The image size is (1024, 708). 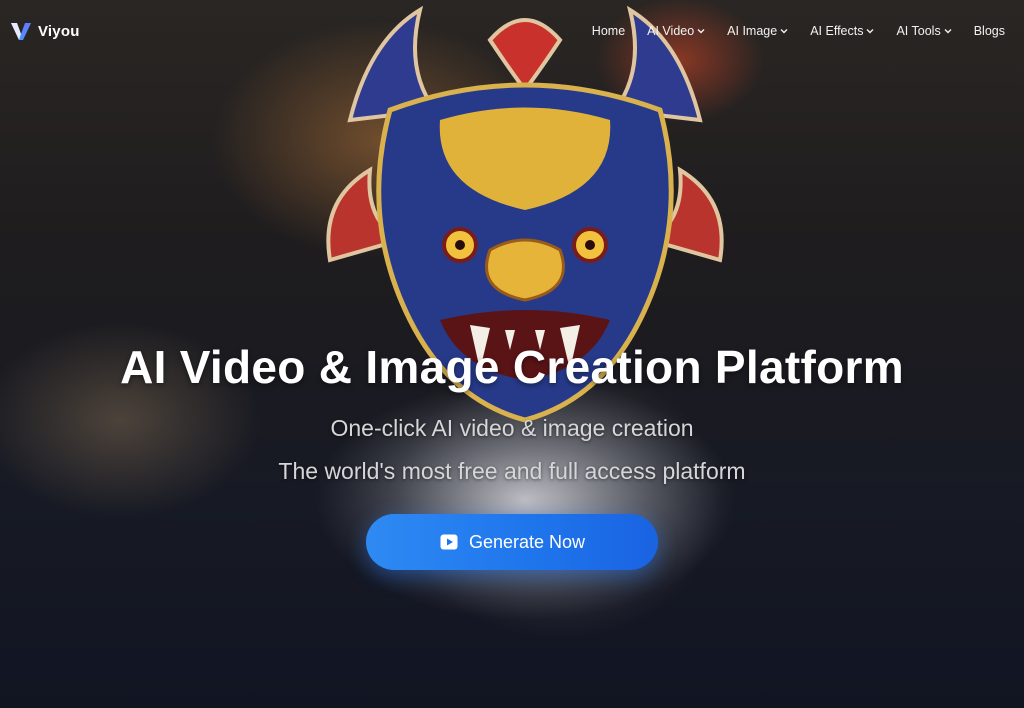 What do you see at coordinates (837, 31) in the screenshot?
I see `nav-item-label: AI Effects` at bounding box center [837, 31].